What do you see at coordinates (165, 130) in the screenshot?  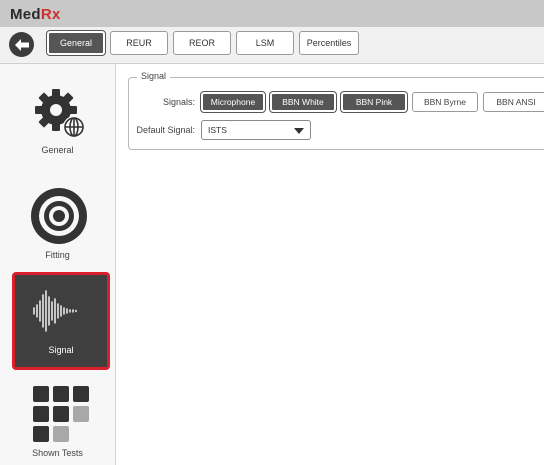 I see `default-signal-label: Default Signal:` at bounding box center [165, 130].